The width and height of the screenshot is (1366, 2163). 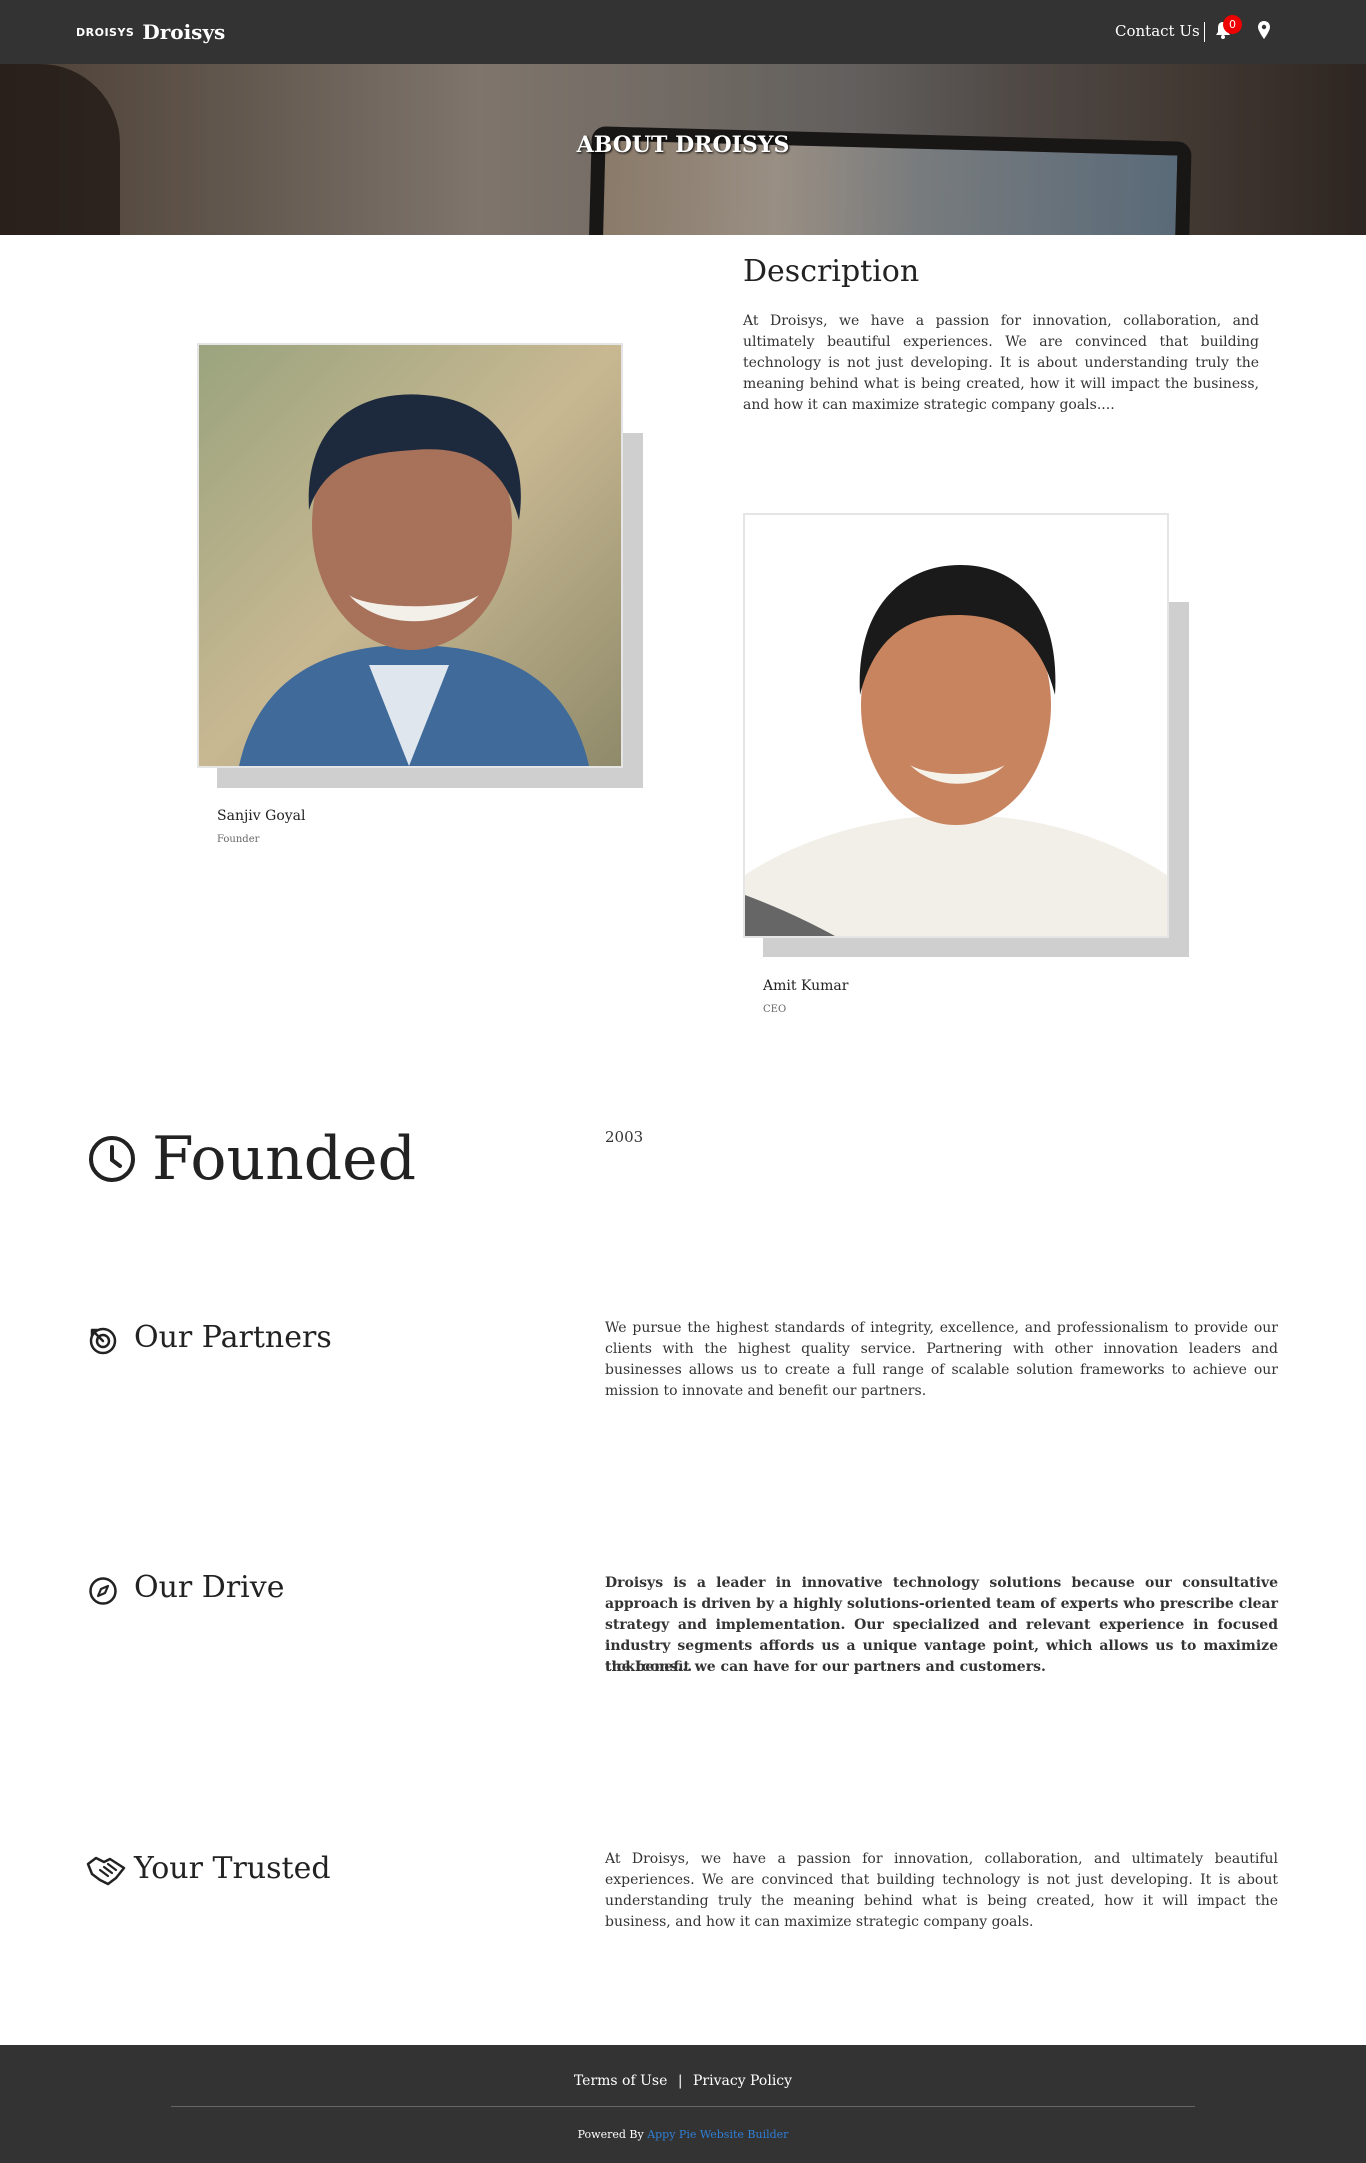 I want to click on description-title: Description, so click(x=831, y=271).